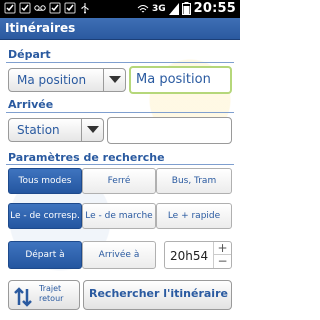 The width and height of the screenshot is (320, 320). What do you see at coordinates (47, 8) in the screenshot?
I see `notification-icons` at bounding box center [47, 8].